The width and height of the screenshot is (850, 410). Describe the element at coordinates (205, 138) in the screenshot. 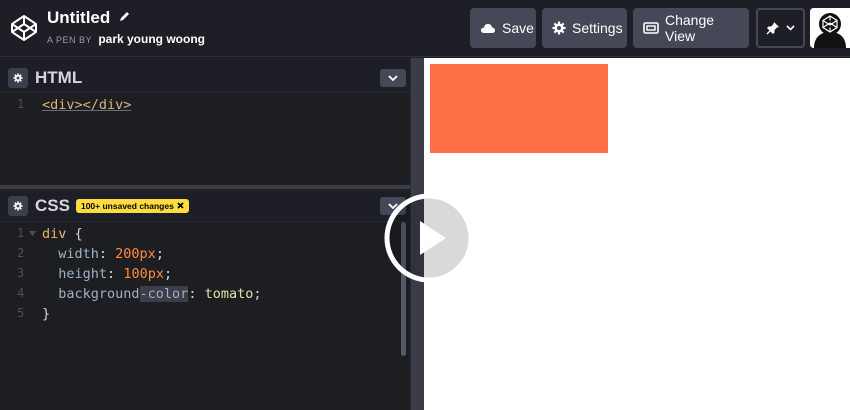

I see `html-code-area: 1 <div></div>` at that location.